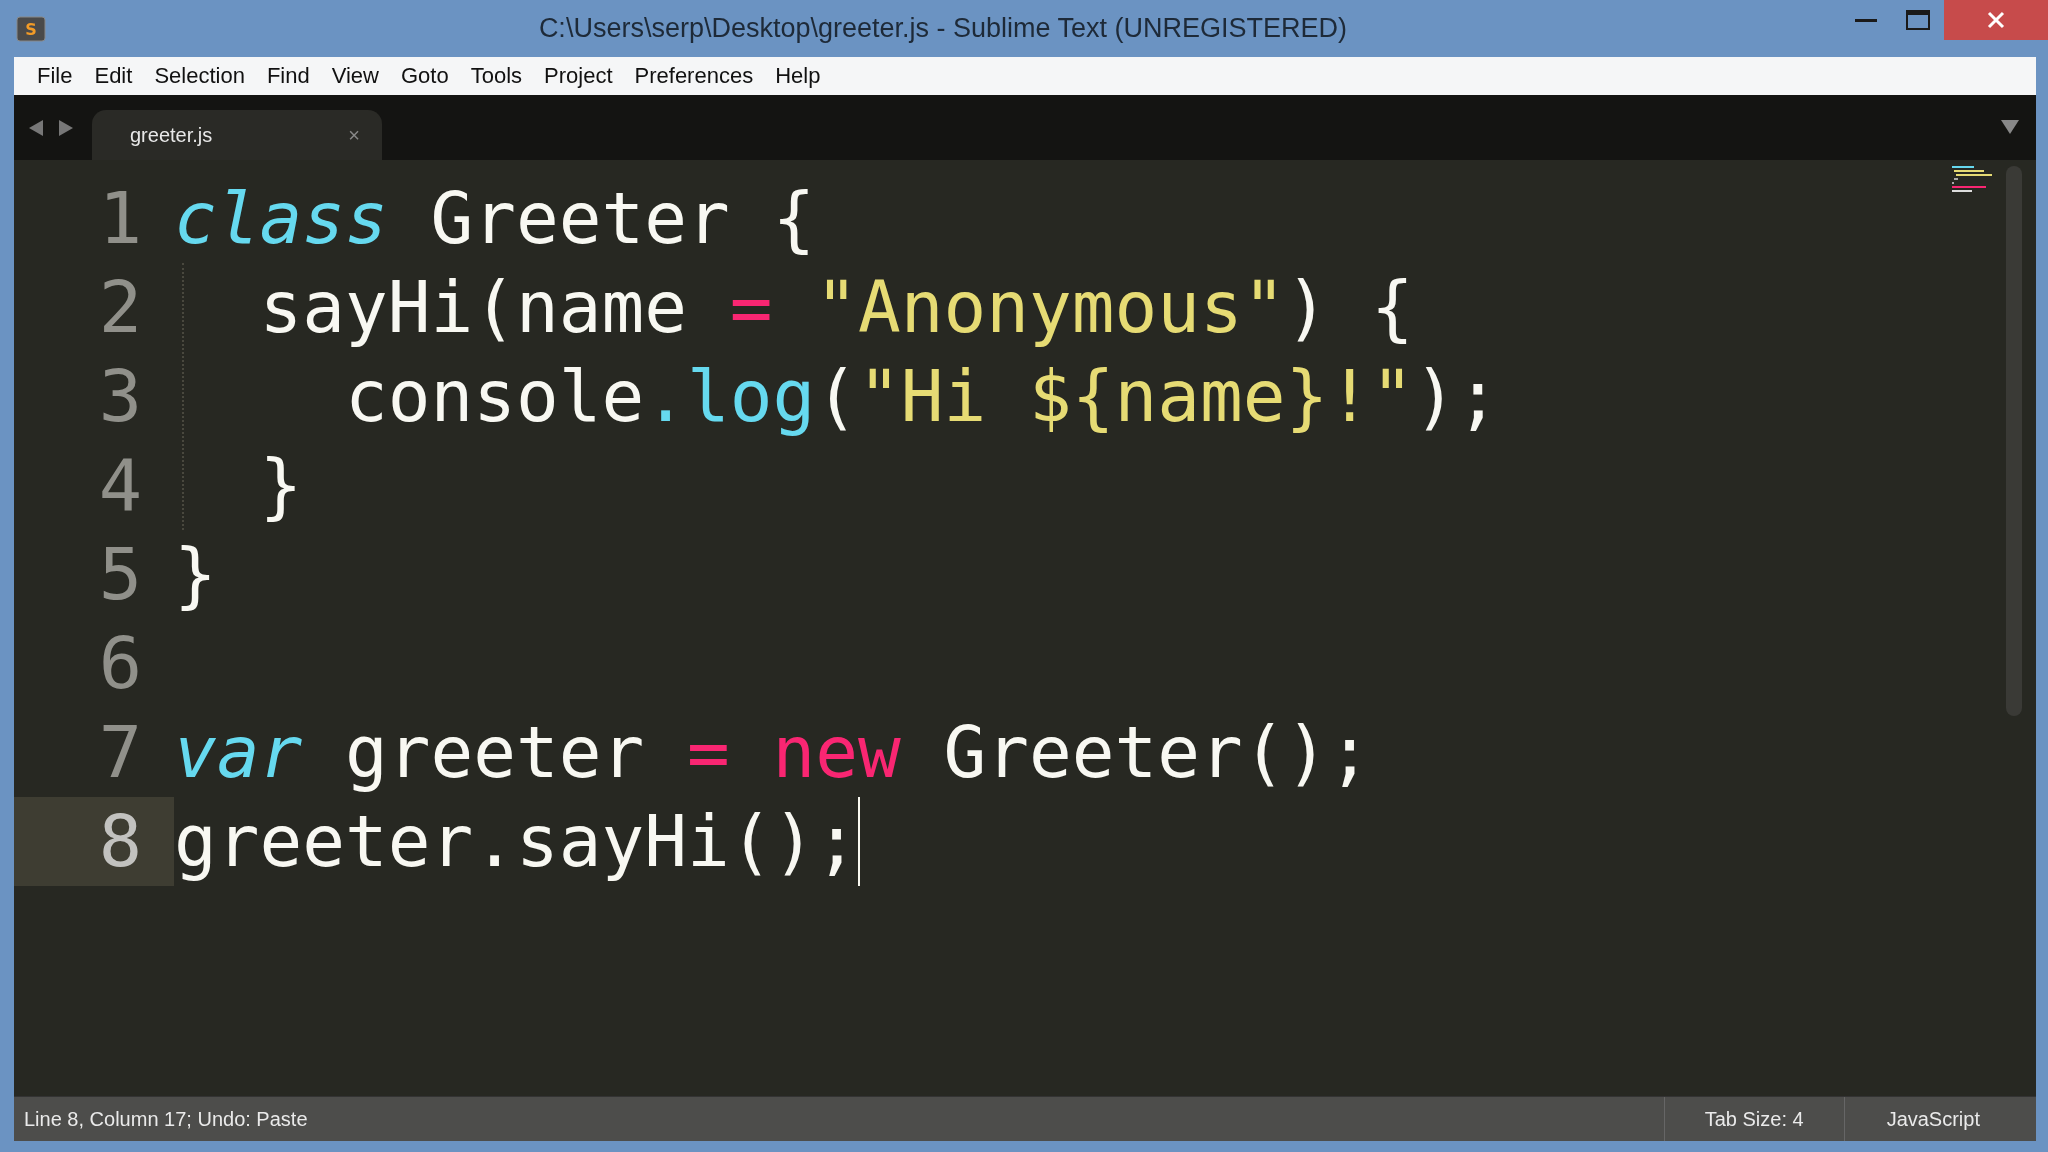 This screenshot has height=1152, width=2048. Describe the element at coordinates (120, 485) in the screenshot. I see `line-number: 4` at that location.